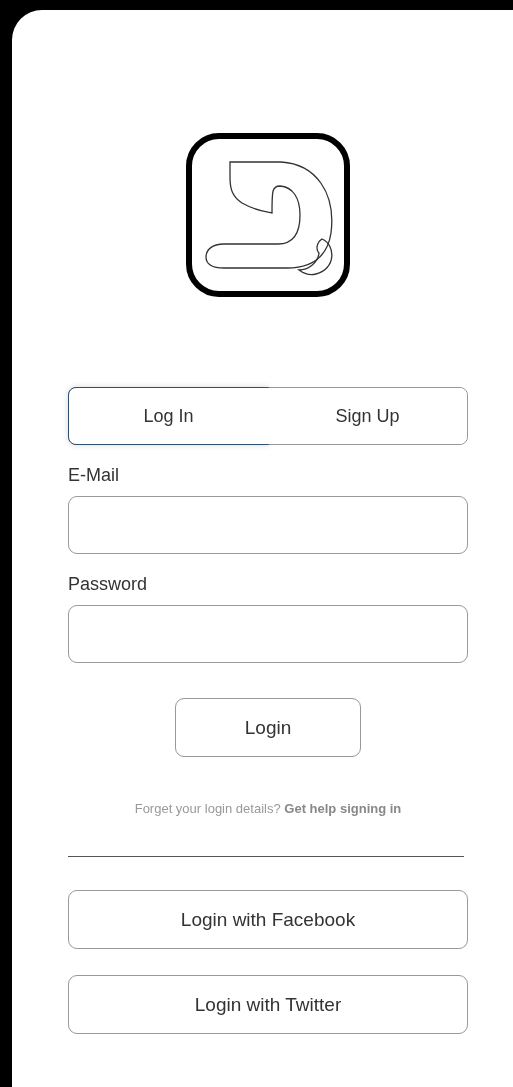 This screenshot has width=513, height=1087. Describe the element at coordinates (268, 808) in the screenshot. I see `help-text: Forget your login details? Get help signing in` at that location.